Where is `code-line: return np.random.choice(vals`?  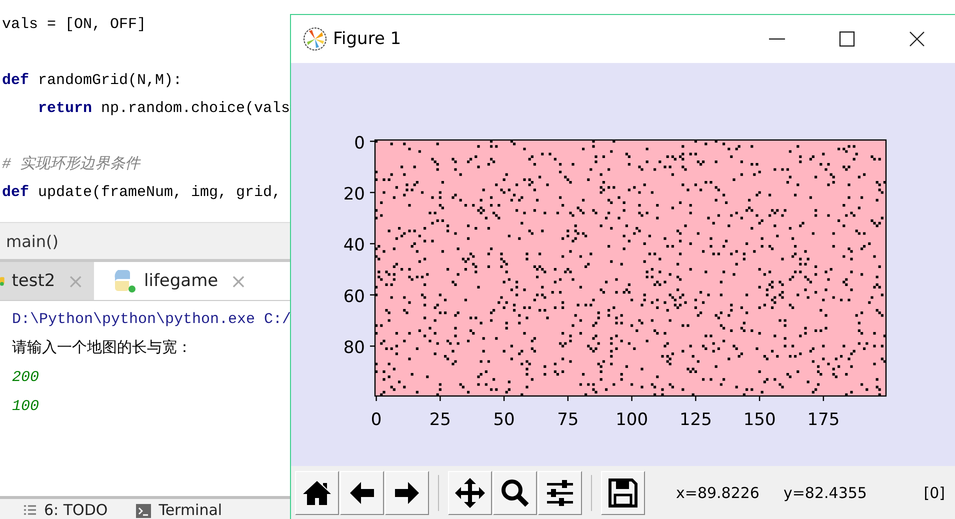
code-line: return np.random.choice(vals is located at coordinates (163, 108).